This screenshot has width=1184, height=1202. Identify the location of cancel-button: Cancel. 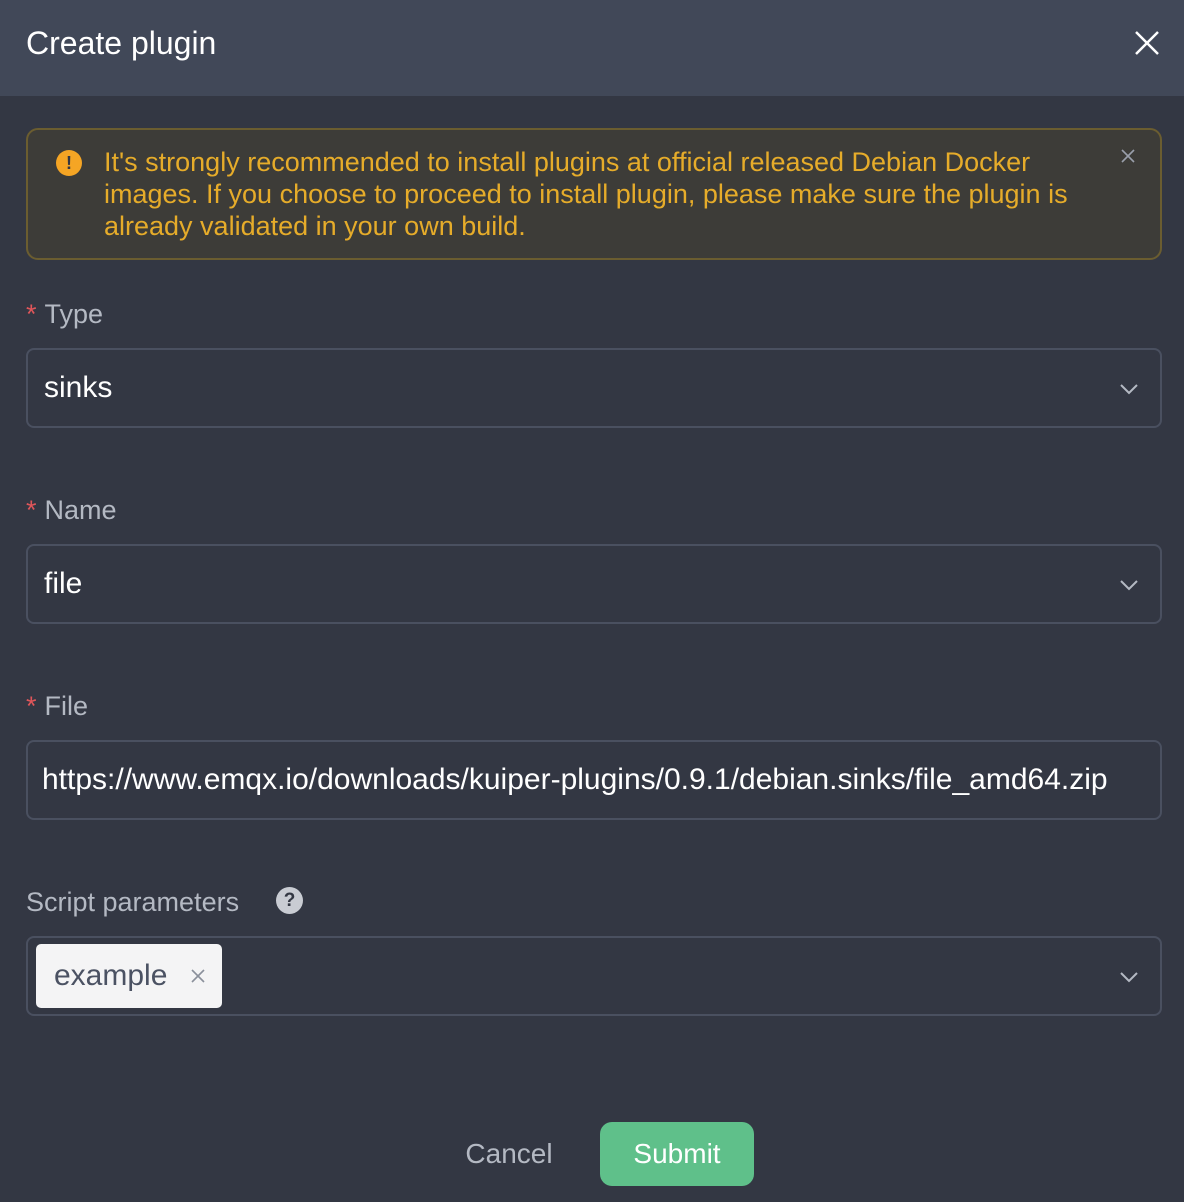
(509, 1154).